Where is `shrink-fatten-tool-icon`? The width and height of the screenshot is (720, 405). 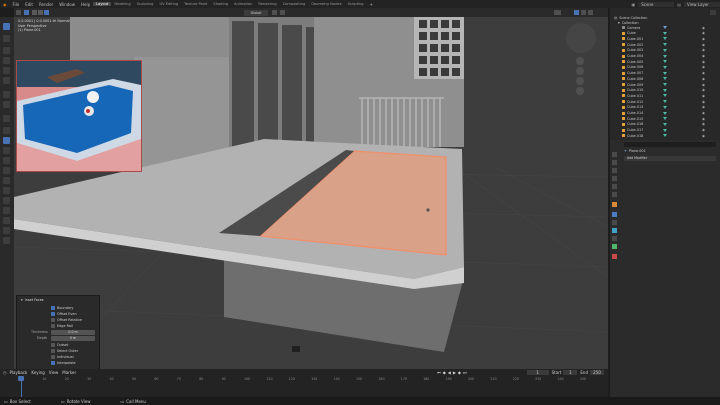 shrink-fatten-tool-icon is located at coordinates (6, 220).